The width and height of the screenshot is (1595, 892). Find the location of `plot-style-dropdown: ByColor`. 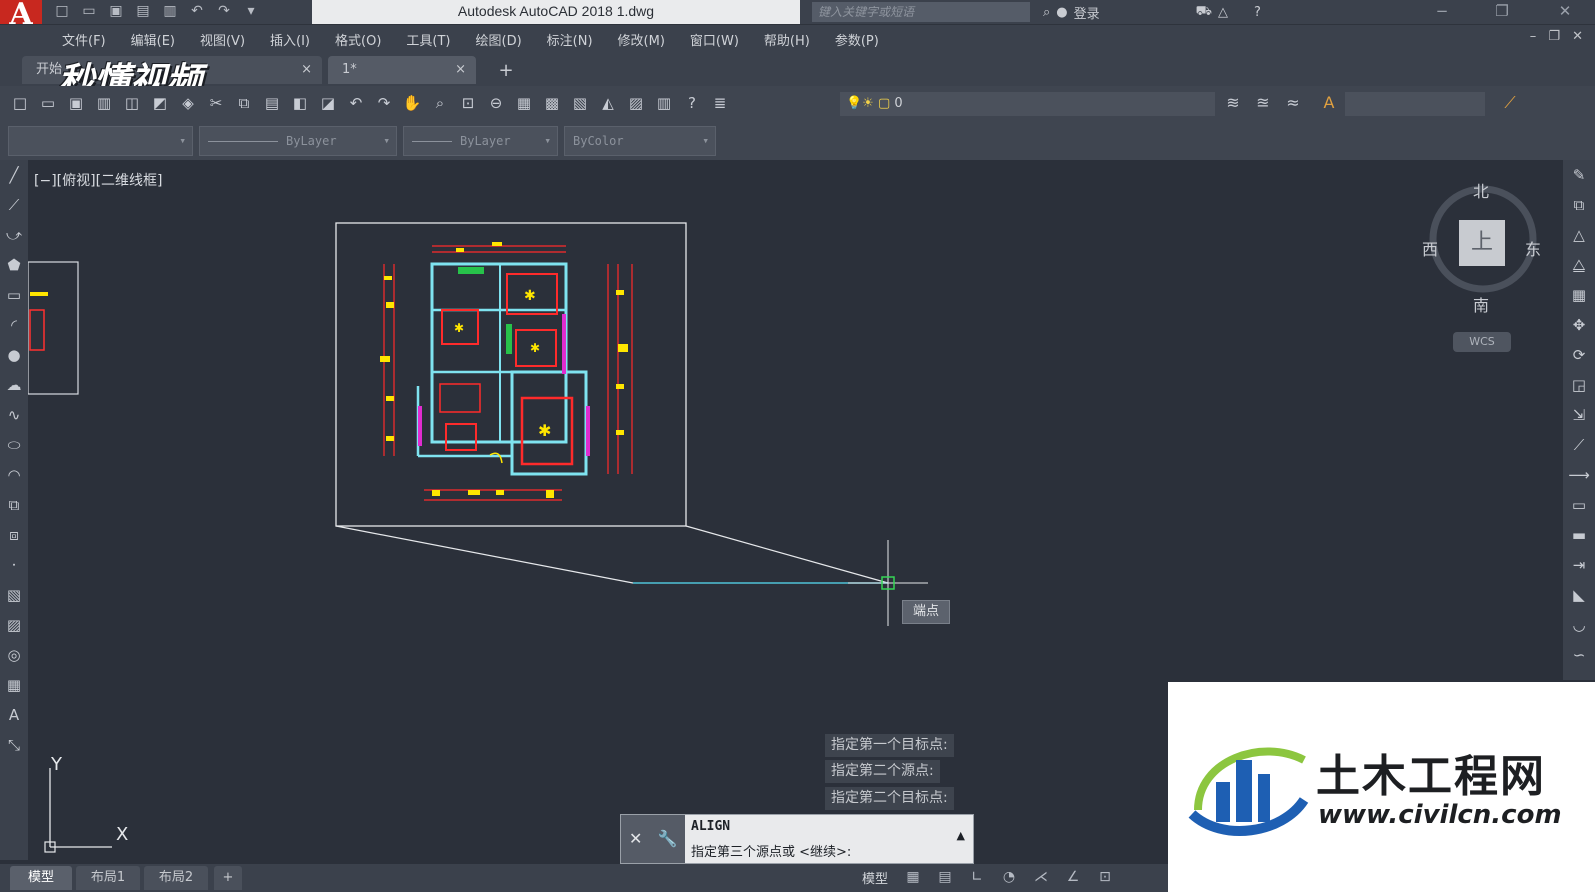

plot-style-dropdown: ByColor is located at coordinates (640, 141).